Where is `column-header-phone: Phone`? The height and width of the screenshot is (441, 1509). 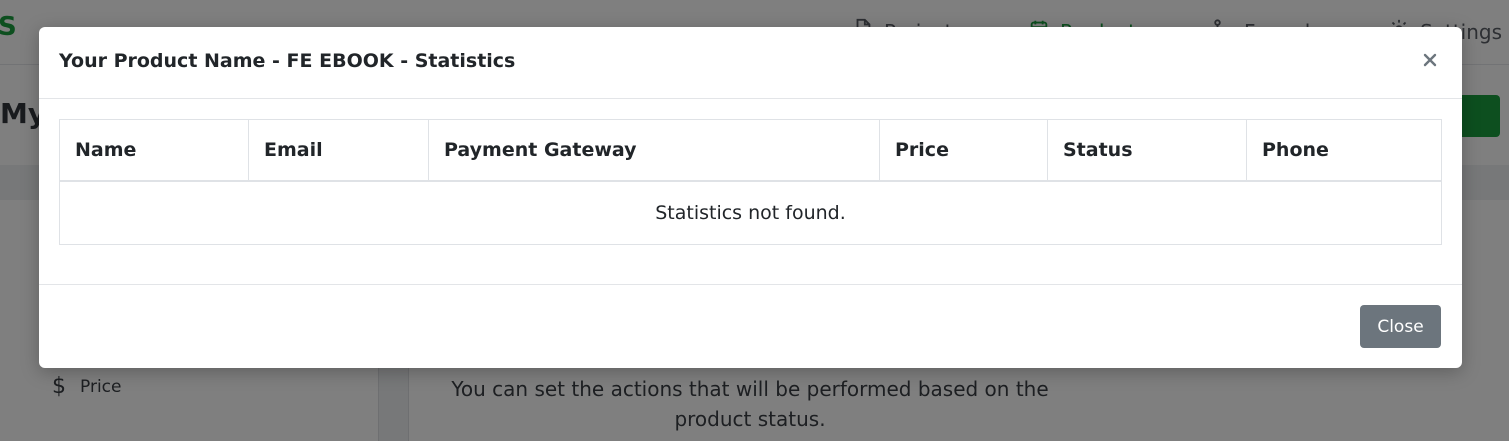
column-header-phone: Phone is located at coordinates (1344, 150).